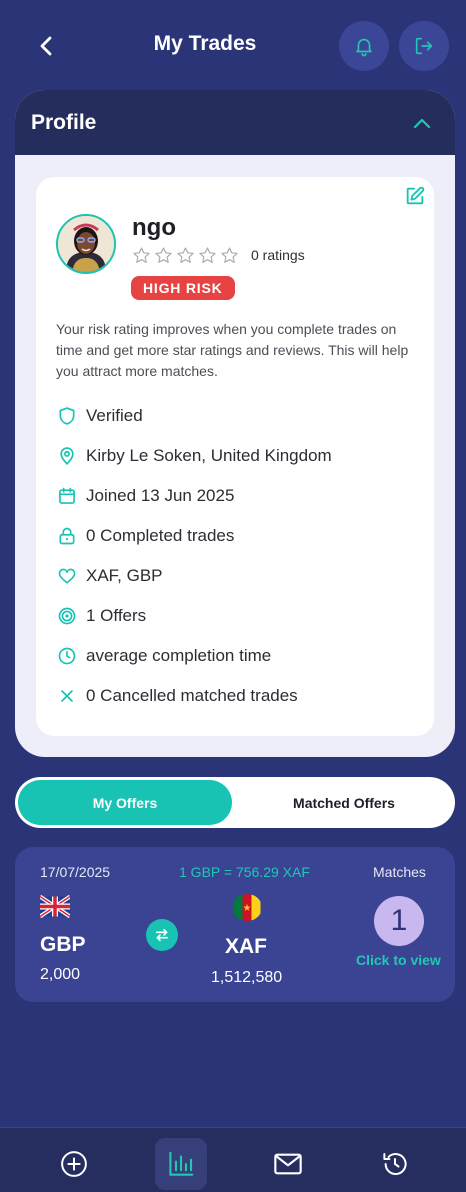 This screenshot has width=466, height=1192. What do you see at coordinates (67, 416) in the screenshot?
I see `shield-icon` at bounding box center [67, 416].